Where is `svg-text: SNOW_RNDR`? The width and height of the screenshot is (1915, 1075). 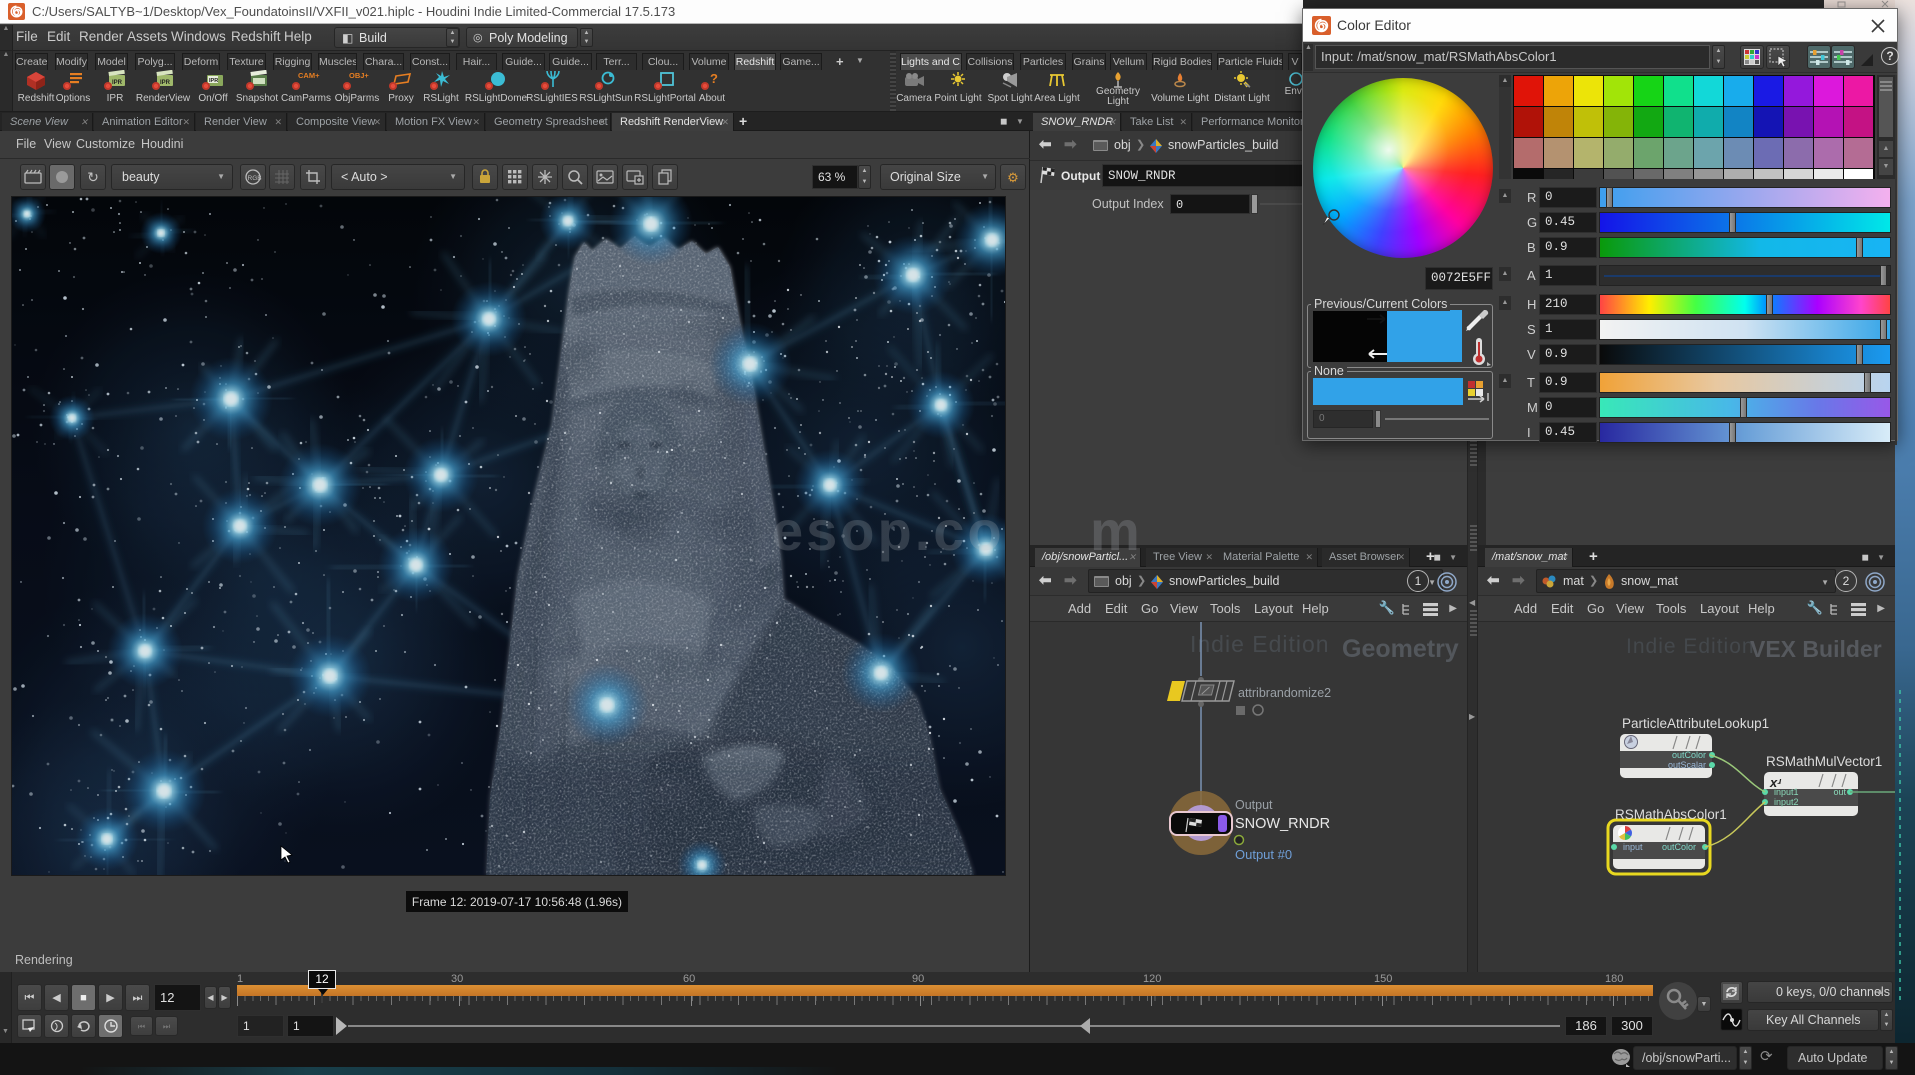
svg-text: SNOW_RNDR is located at coordinates (1282, 824).